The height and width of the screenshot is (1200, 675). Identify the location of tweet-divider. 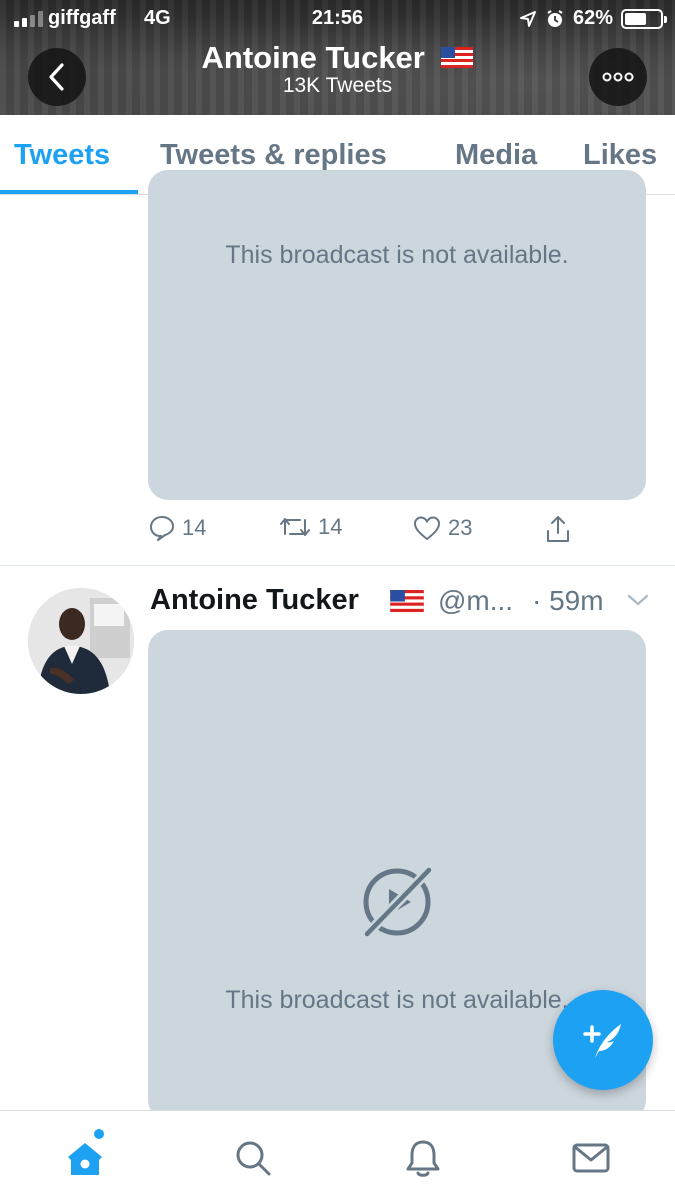
(337, 565).